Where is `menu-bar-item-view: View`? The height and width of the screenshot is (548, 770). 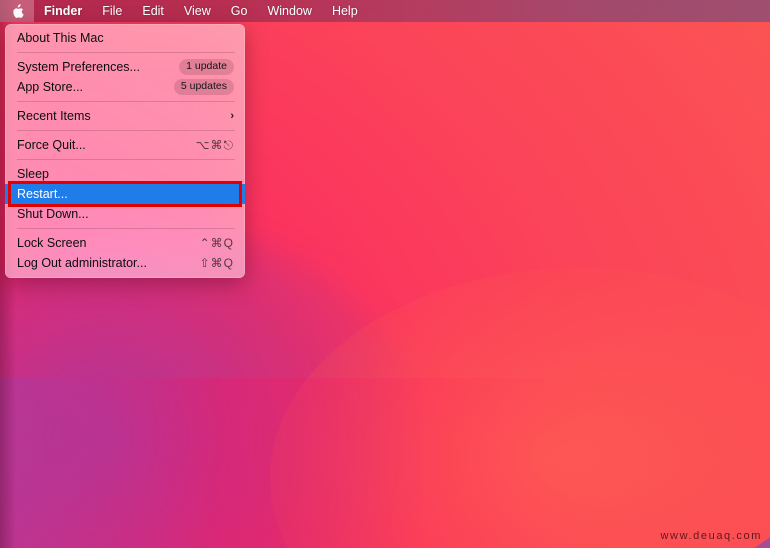 menu-bar-item-view: View is located at coordinates (197, 11).